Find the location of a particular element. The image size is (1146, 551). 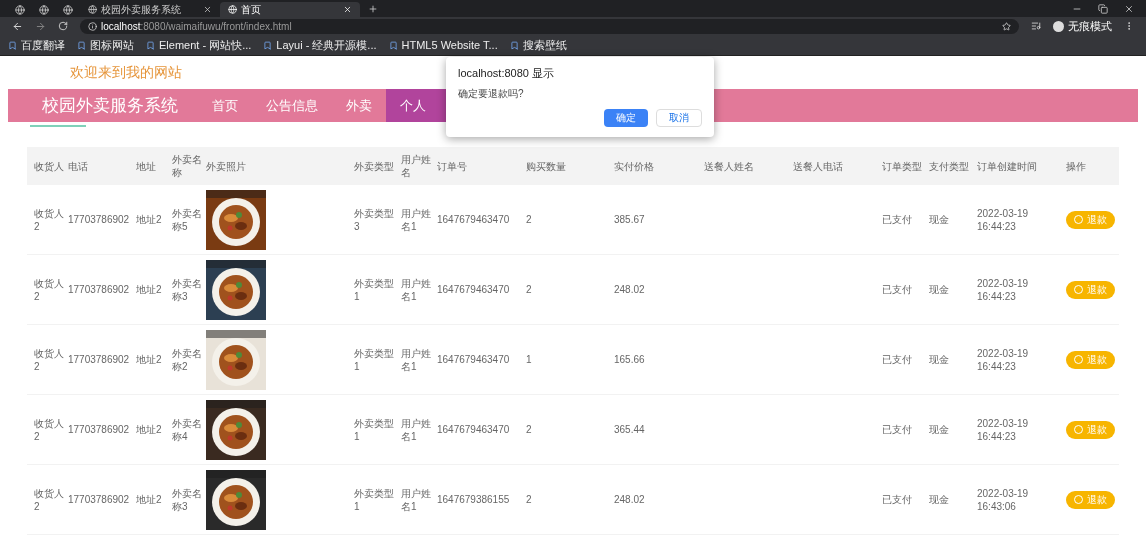

media-icon is located at coordinates (1036, 26).